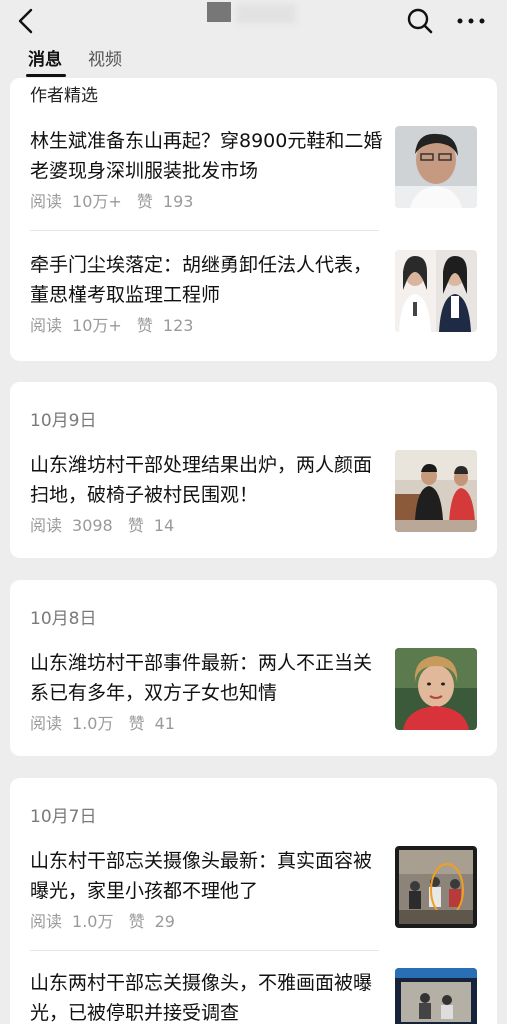 The width and height of the screenshot is (507, 1024). I want to click on search-icon, so click(420, 21).